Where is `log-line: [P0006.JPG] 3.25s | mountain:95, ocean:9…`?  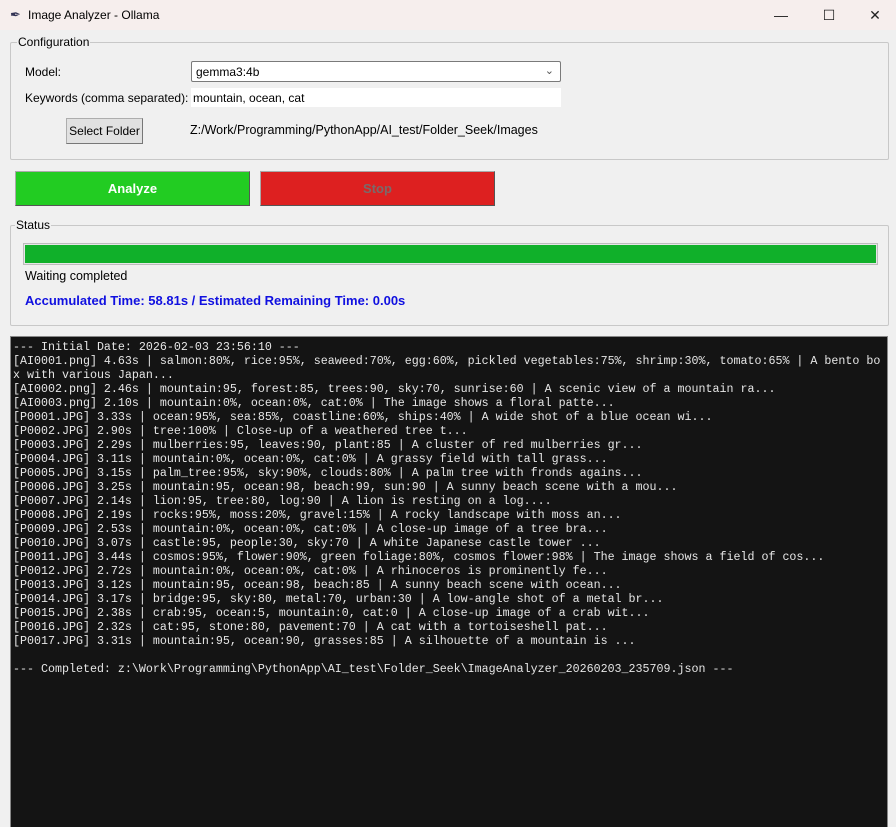
log-line: [P0006.JPG] 3.25s | mountain:95, ocean:9… is located at coordinates (345, 487).